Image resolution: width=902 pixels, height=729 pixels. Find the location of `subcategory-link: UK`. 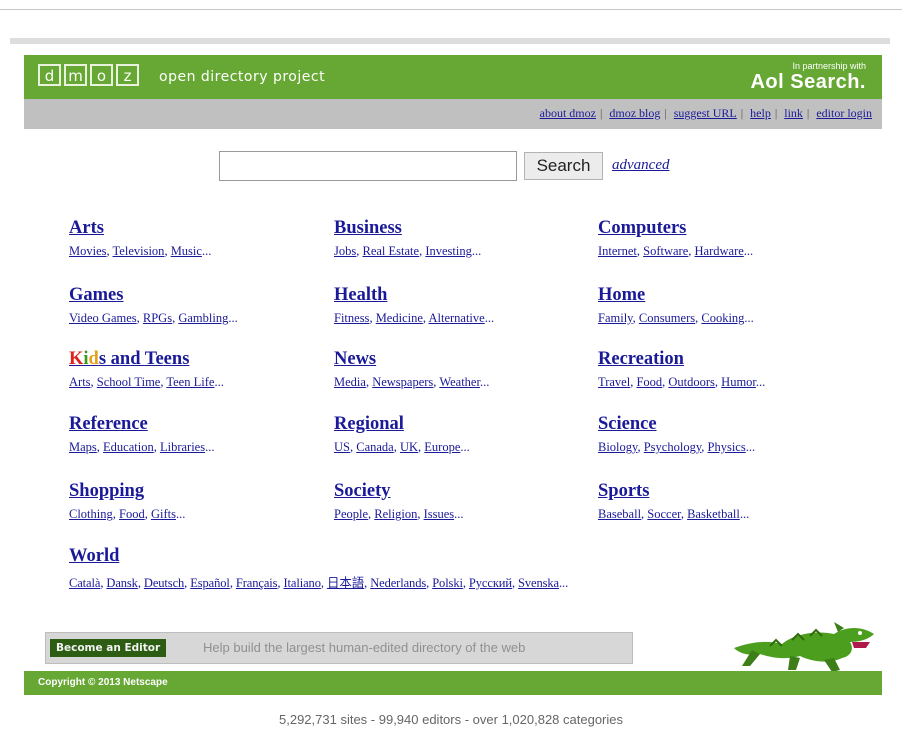

subcategory-link: UK is located at coordinates (409, 447).